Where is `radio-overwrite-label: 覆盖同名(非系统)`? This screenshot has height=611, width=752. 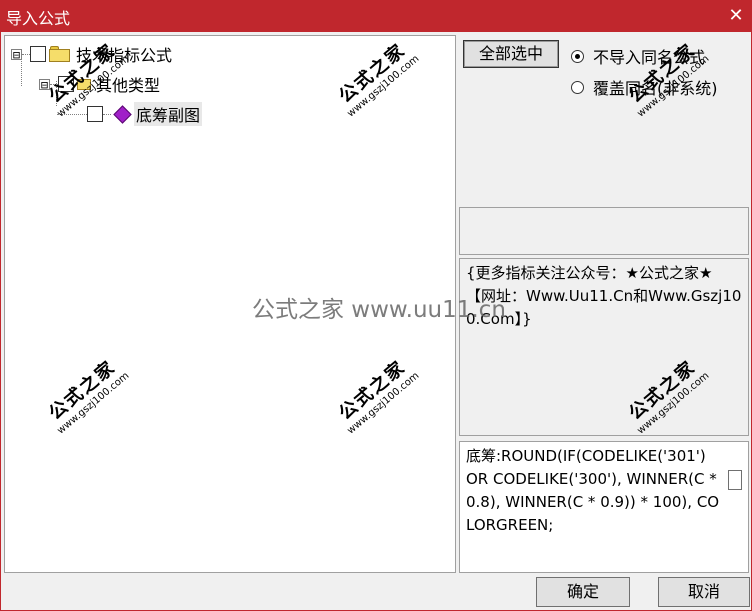
radio-overwrite-label: 覆盖同名(非系统) is located at coordinates (655, 88).